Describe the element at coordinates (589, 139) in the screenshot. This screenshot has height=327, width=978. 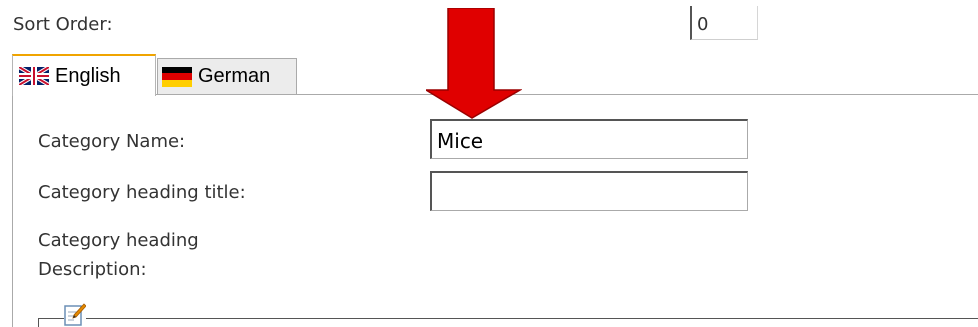
I see `category-name-input: Mice` at that location.